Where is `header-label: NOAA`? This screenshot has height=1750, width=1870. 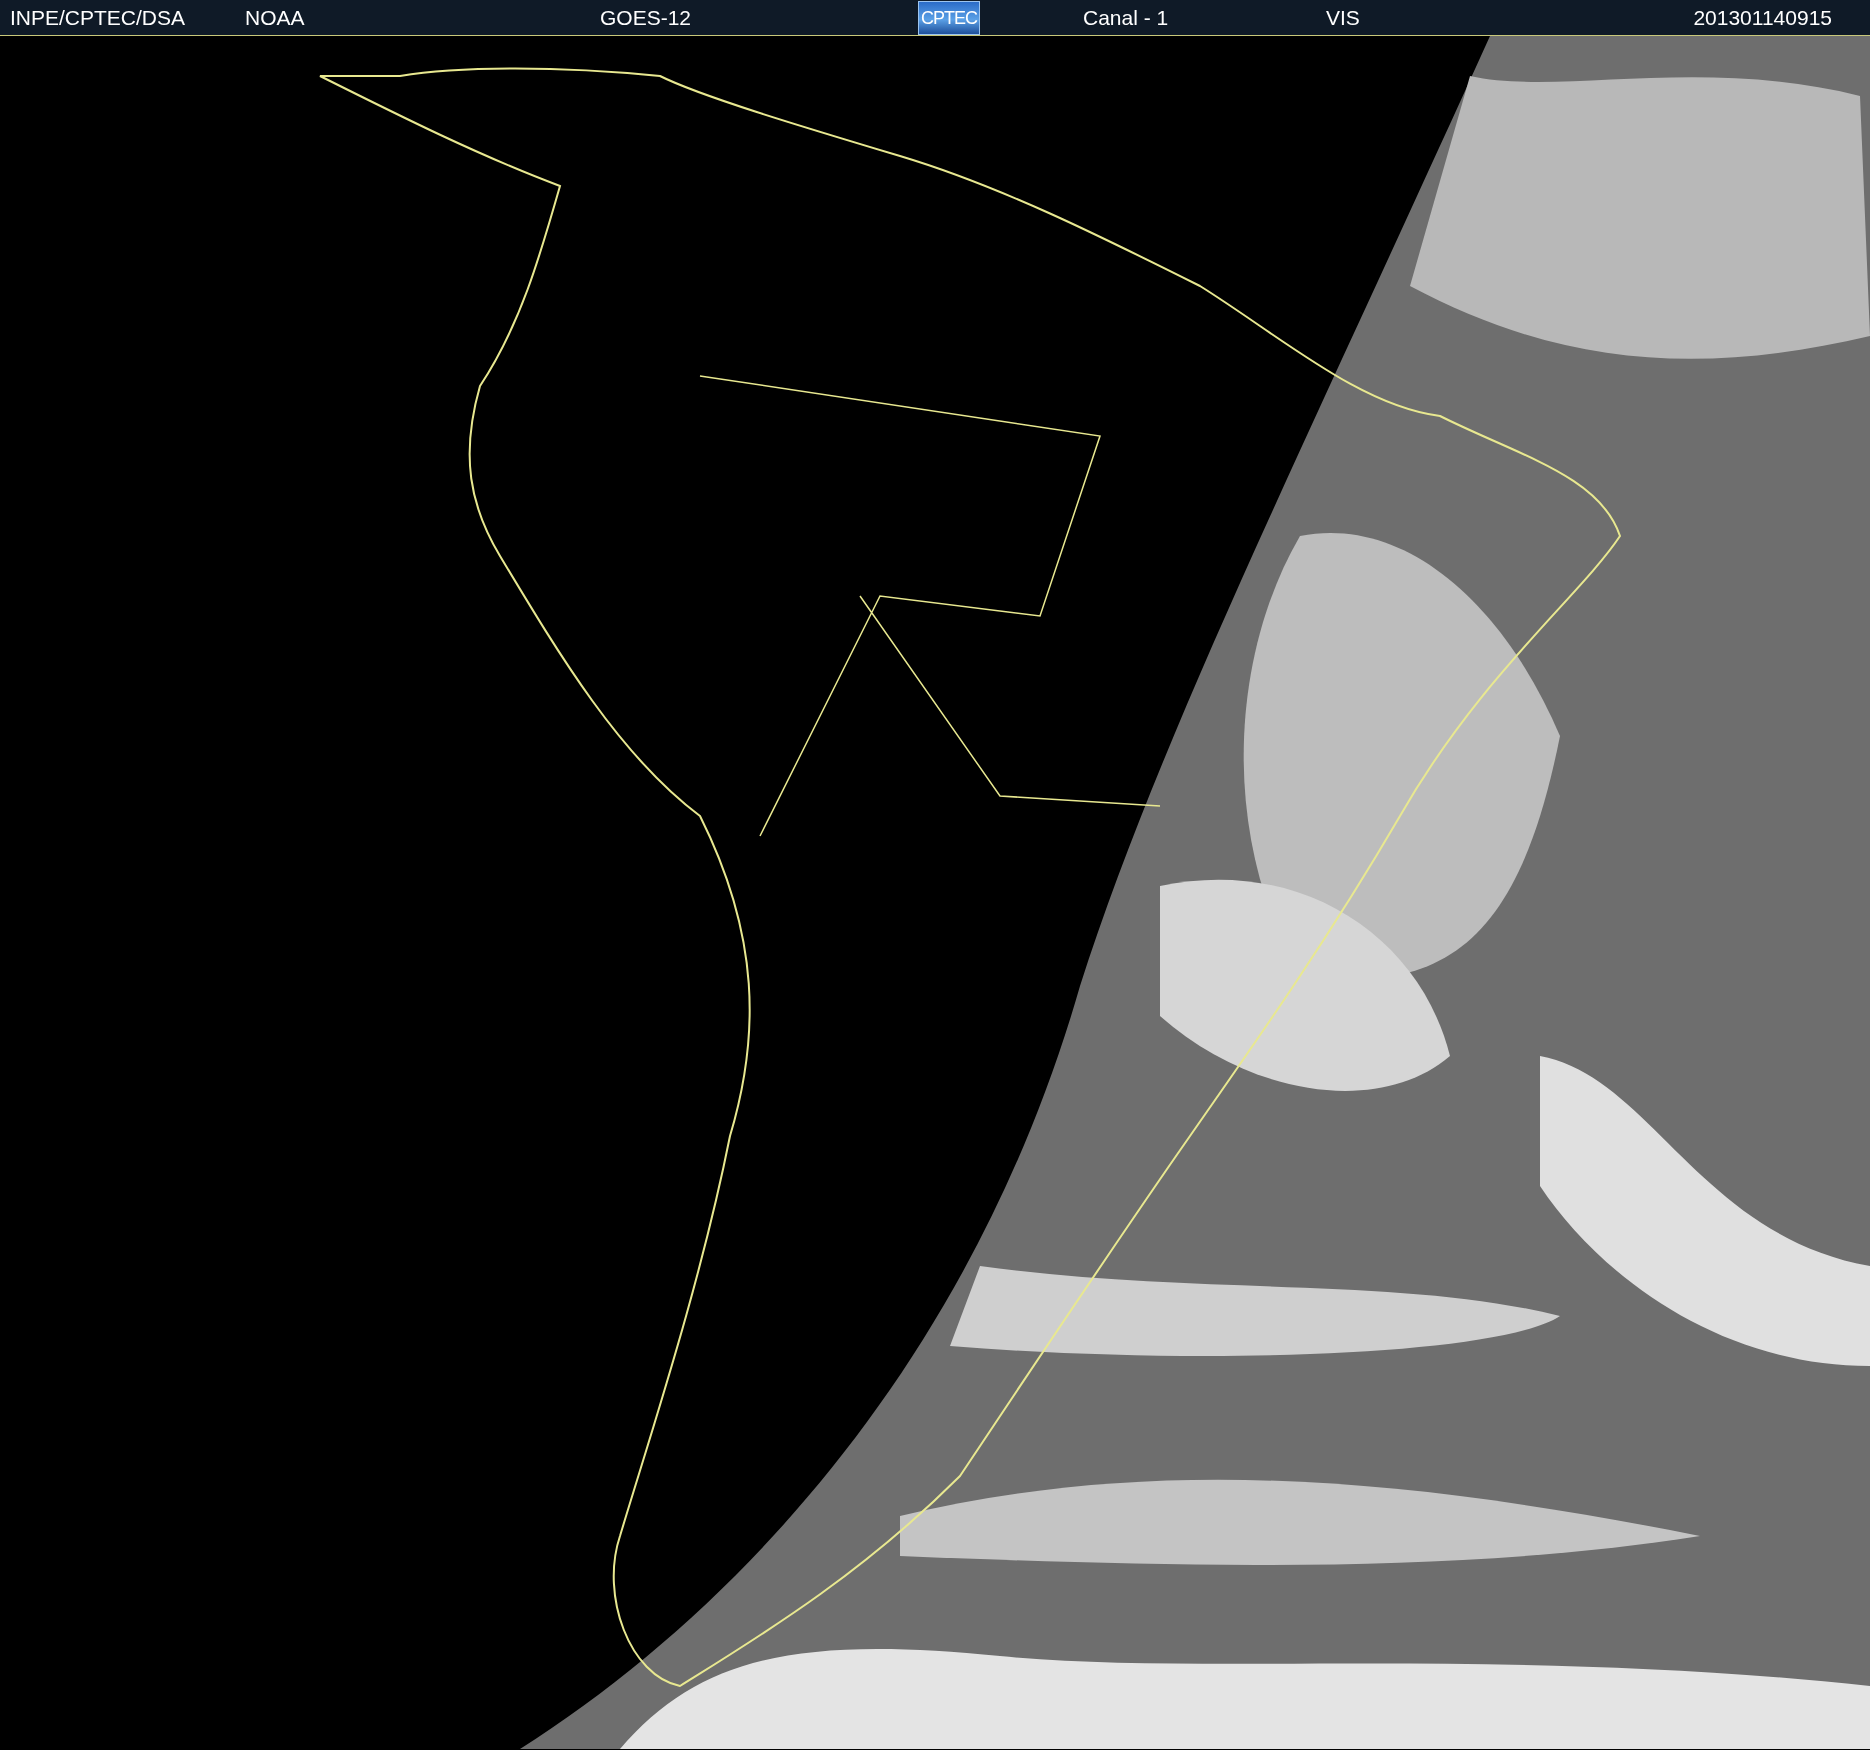 header-label: NOAA is located at coordinates (275, 17).